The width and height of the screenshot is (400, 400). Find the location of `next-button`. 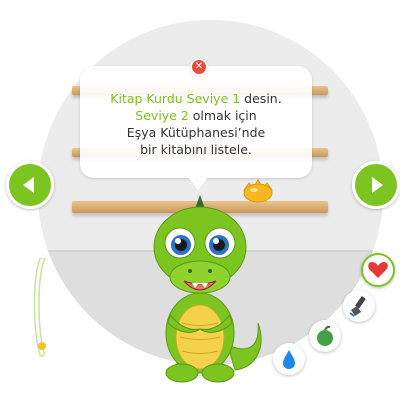

next-button is located at coordinates (376, 185).